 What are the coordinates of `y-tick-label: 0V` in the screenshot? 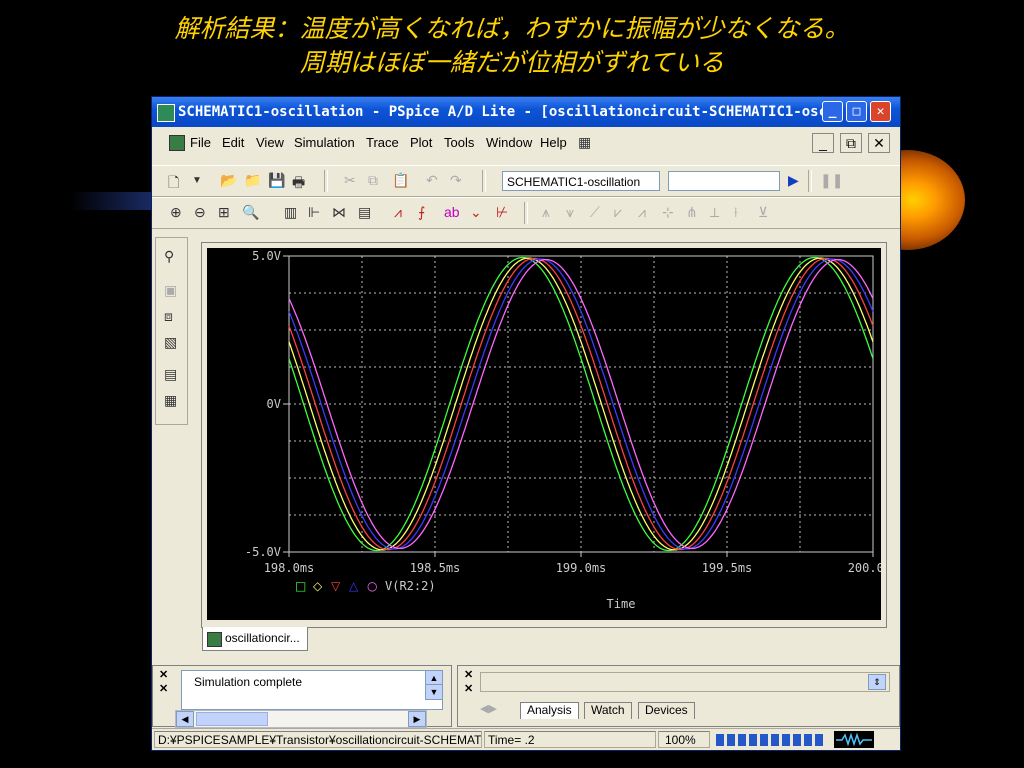 It's located at (274, 404).